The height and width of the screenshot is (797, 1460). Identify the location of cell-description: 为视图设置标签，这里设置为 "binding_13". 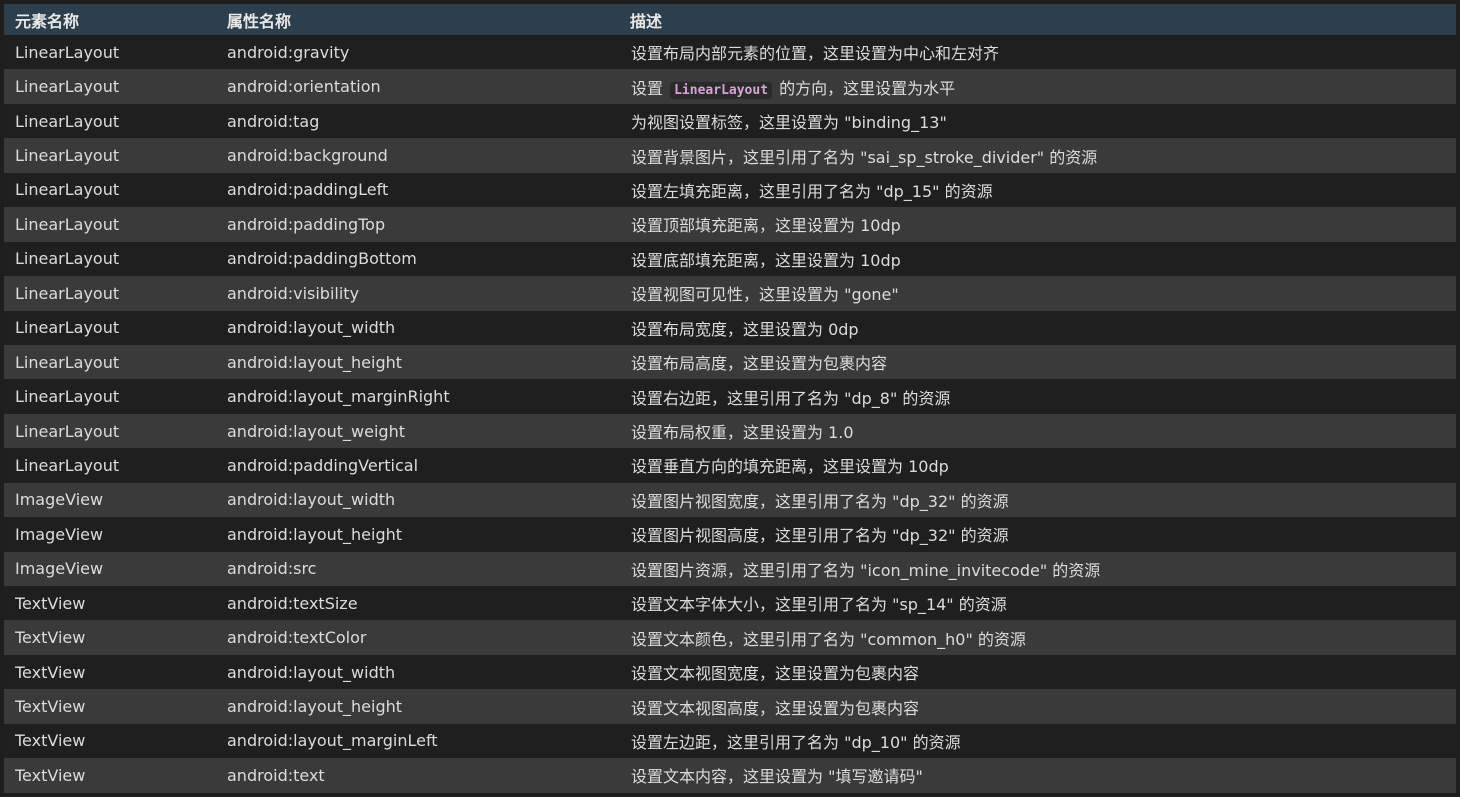
(789, 123).